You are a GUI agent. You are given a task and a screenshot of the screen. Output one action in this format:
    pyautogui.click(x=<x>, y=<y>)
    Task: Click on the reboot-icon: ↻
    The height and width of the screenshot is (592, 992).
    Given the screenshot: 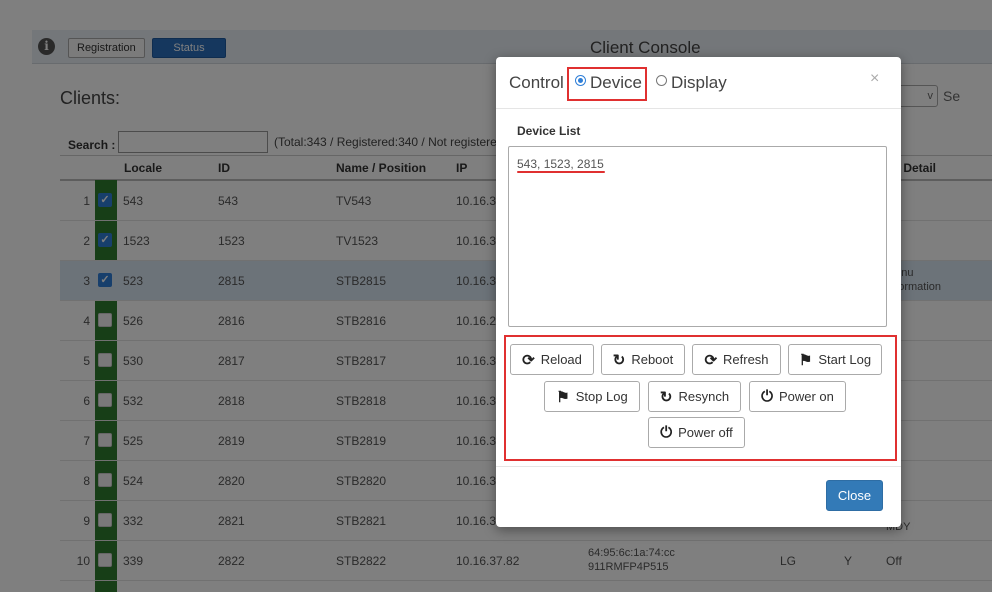 What is the action you would take?
    pyautogui.click(x=619, y=360)
    